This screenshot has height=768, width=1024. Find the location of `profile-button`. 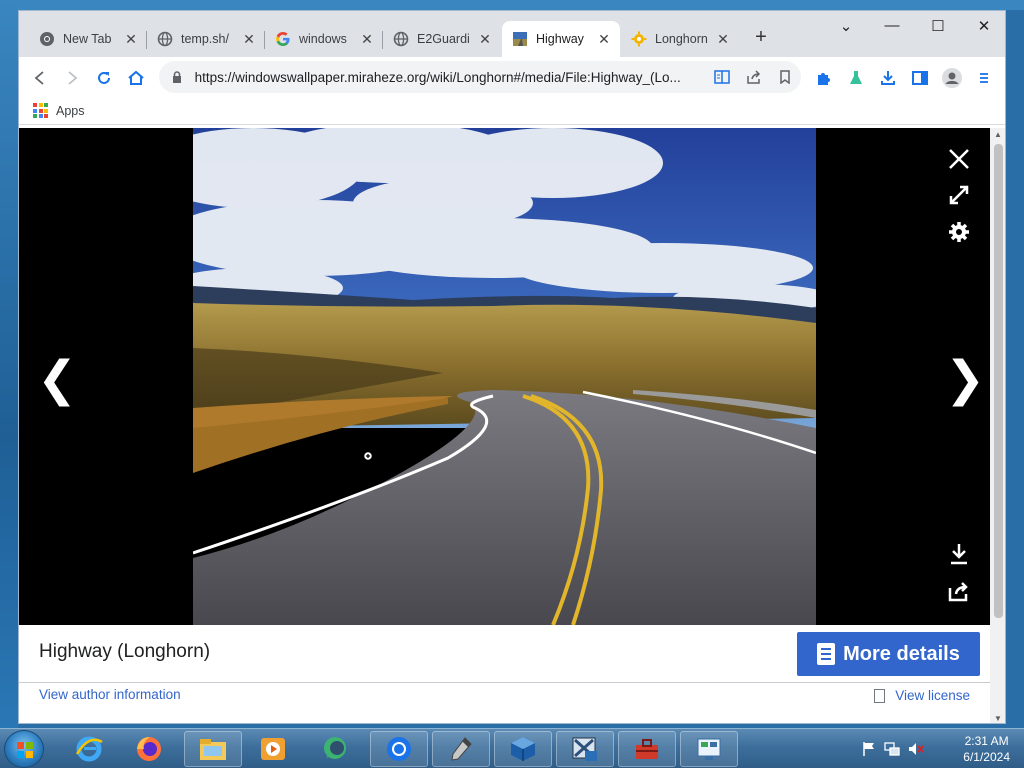

profile-button is located at coordinates (952, 78).